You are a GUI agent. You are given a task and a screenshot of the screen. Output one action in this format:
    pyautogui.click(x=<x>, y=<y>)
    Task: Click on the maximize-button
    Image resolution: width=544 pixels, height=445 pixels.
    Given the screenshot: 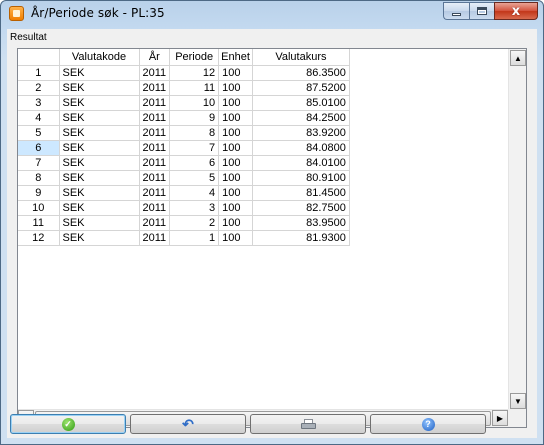 What is the action you would take?
    pyautogui.click(x=481, y=11)
    